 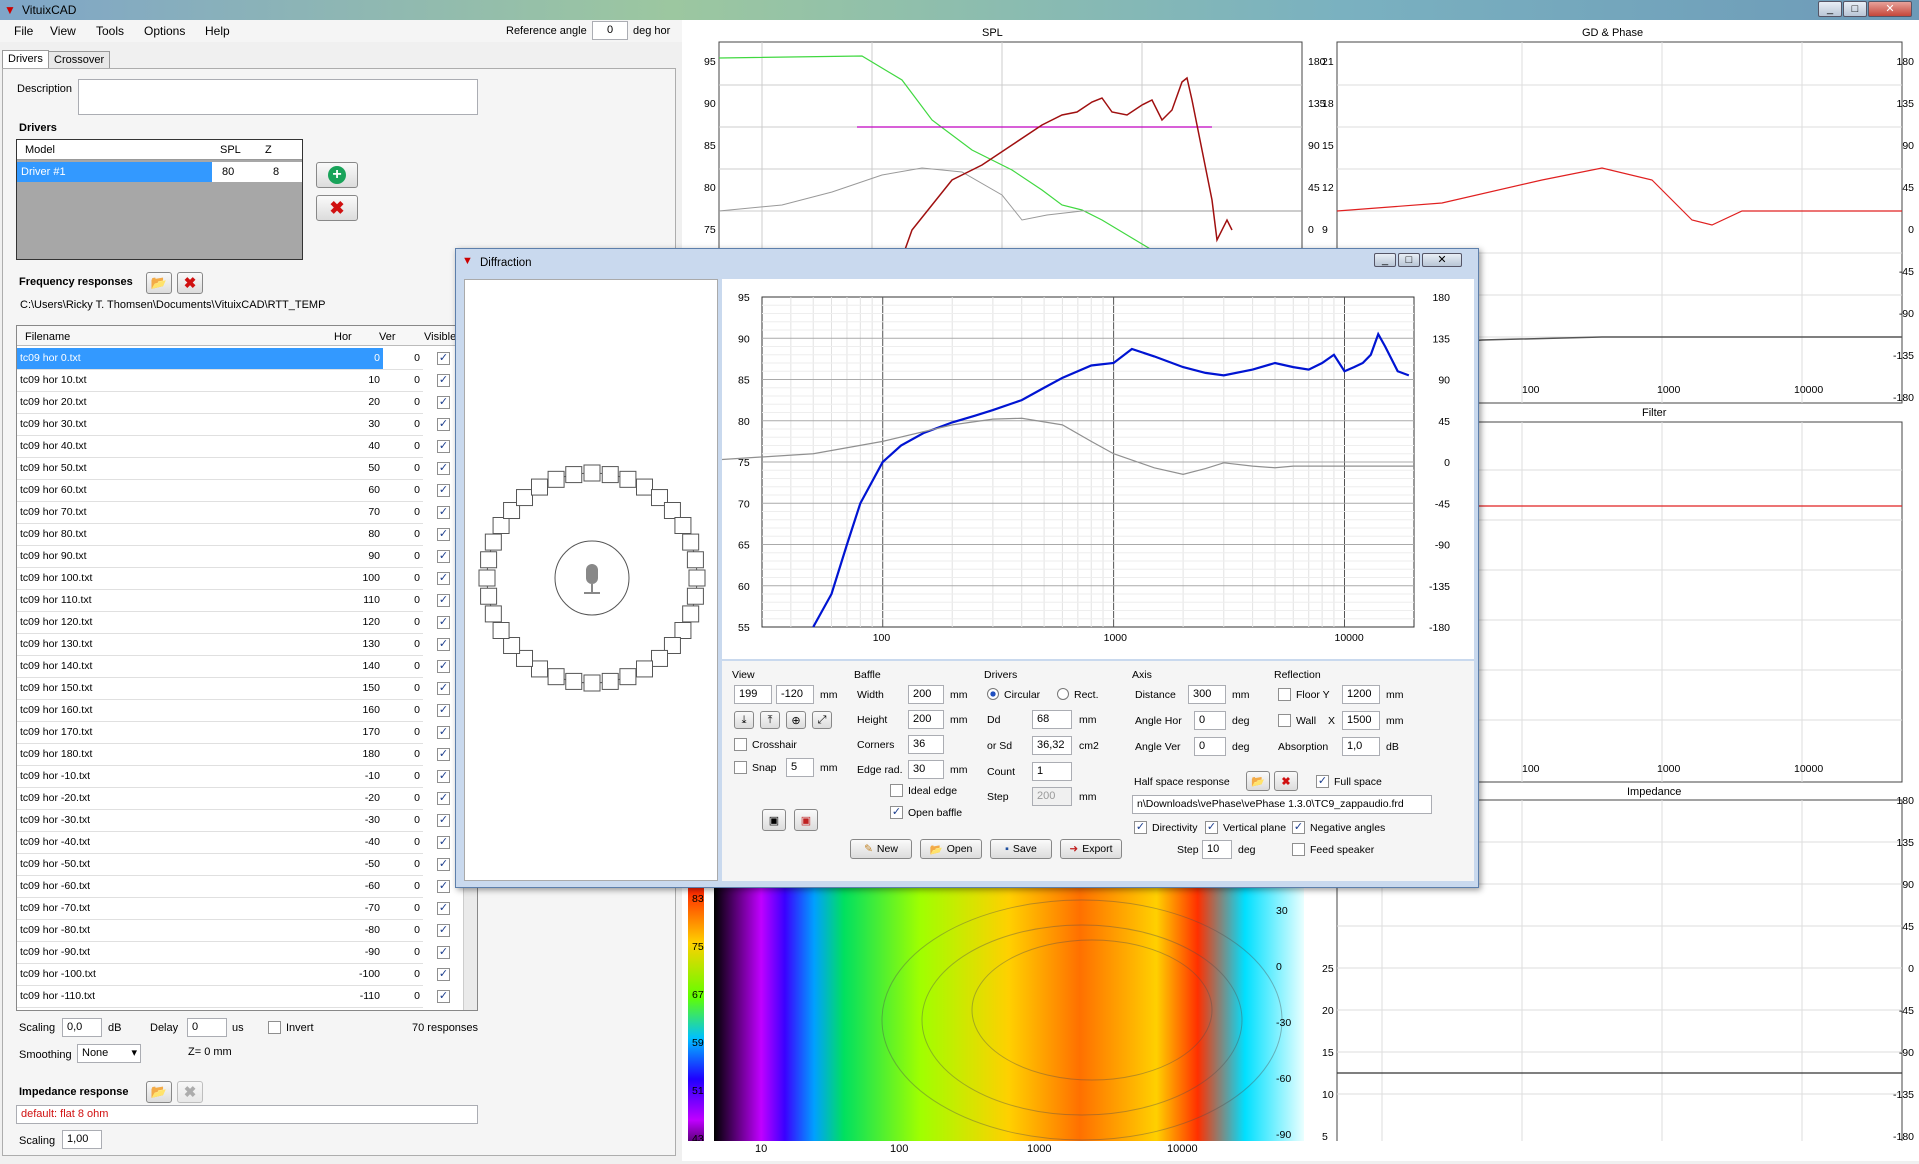 I want to click on hor-cell: -100, so click(x=358, y=975).